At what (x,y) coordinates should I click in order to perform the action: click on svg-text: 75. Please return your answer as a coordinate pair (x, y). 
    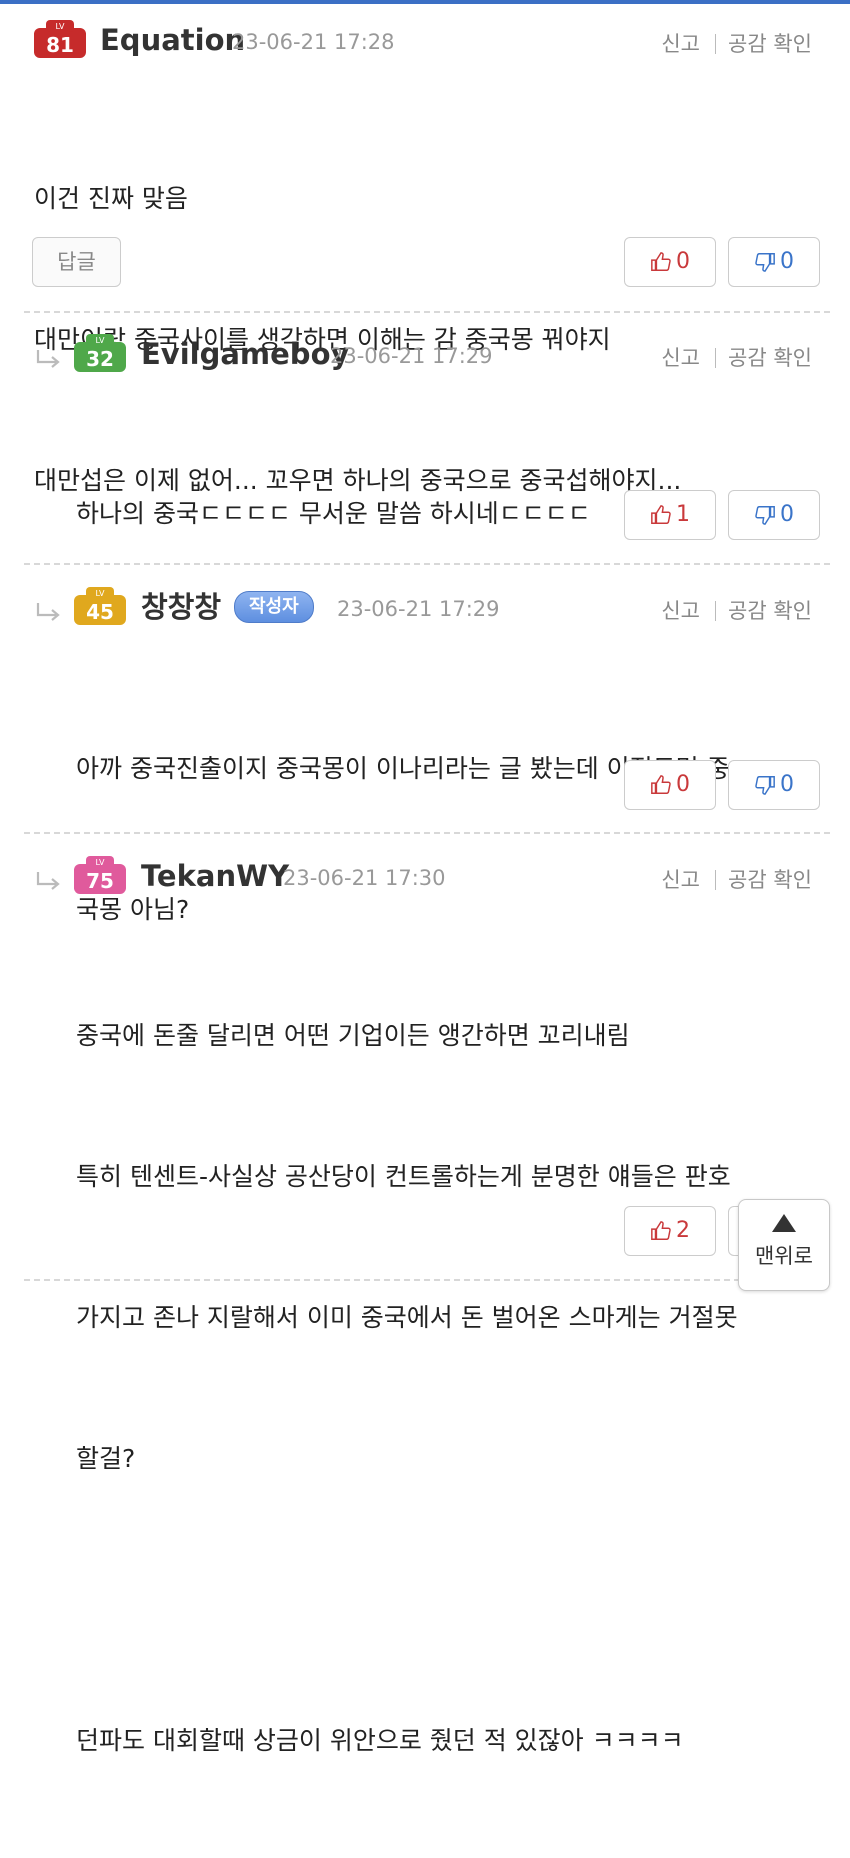
    Looking at the image, I should click on (100, 881).